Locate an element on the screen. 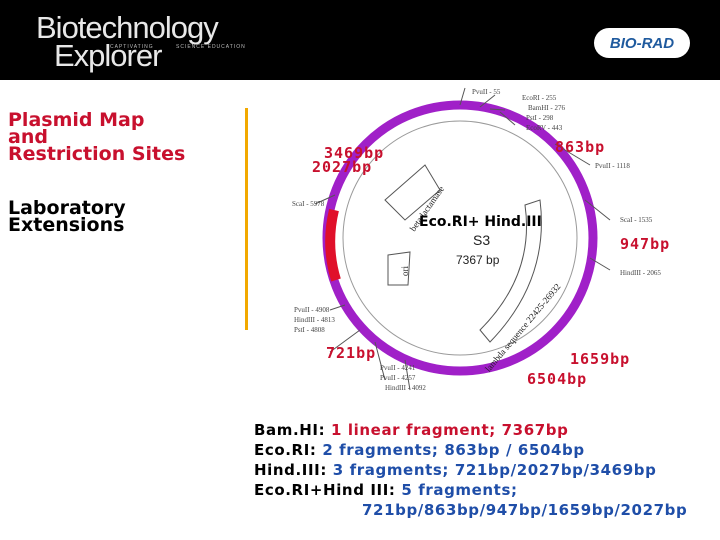 The width and height of the screenshot is (720, 540). slide-heading: Plasmid Map and Restriction Sites is located at coordinates (97, 138).